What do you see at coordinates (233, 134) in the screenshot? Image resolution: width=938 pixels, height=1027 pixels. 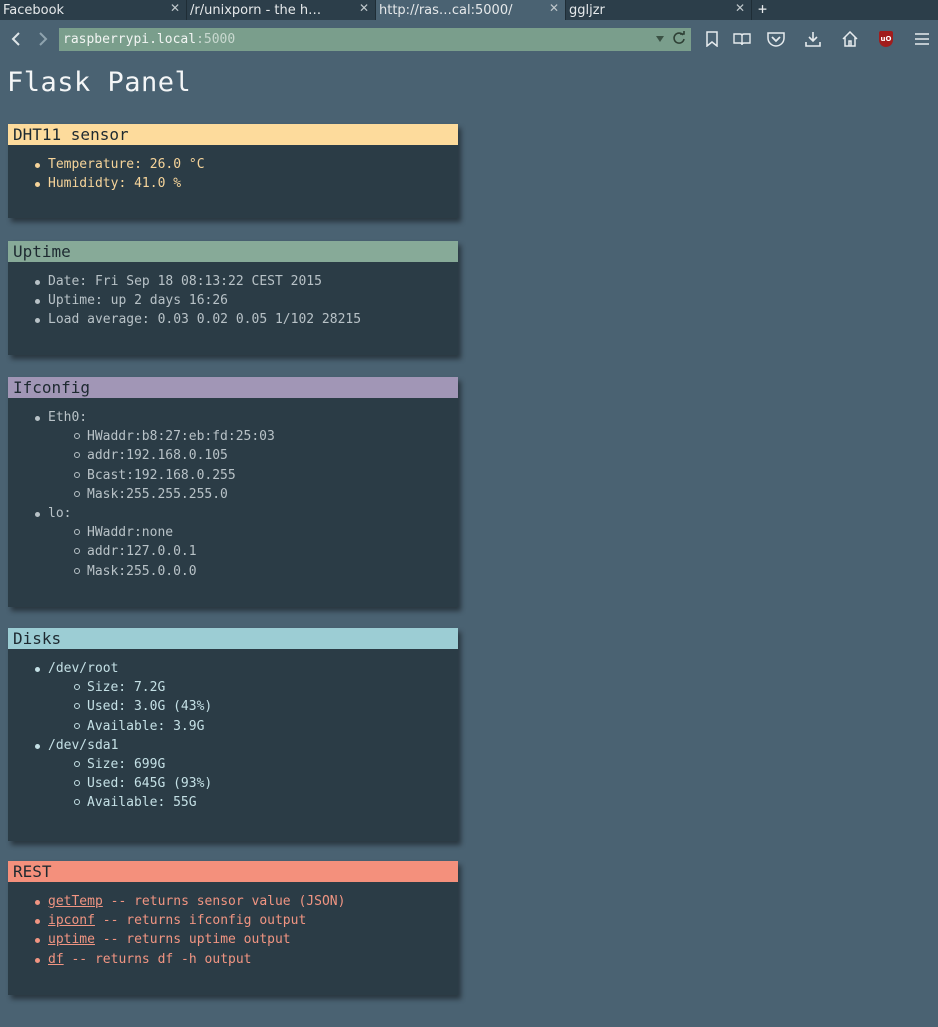 I see `panel-title: DHT11 sensor` at bounding box center [233, 134].